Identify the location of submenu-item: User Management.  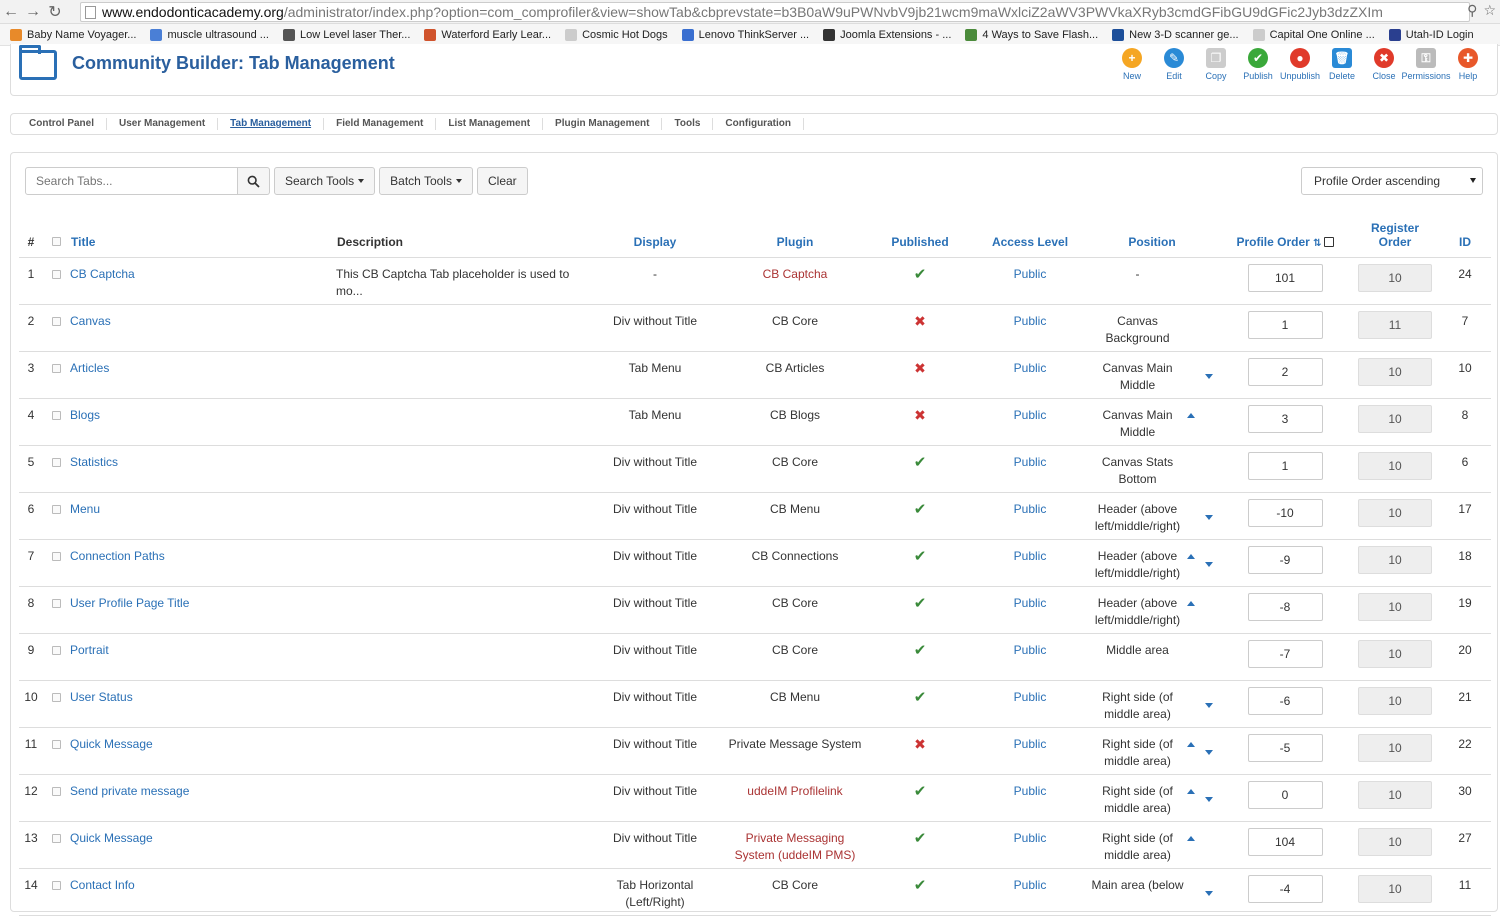
(163, 124).